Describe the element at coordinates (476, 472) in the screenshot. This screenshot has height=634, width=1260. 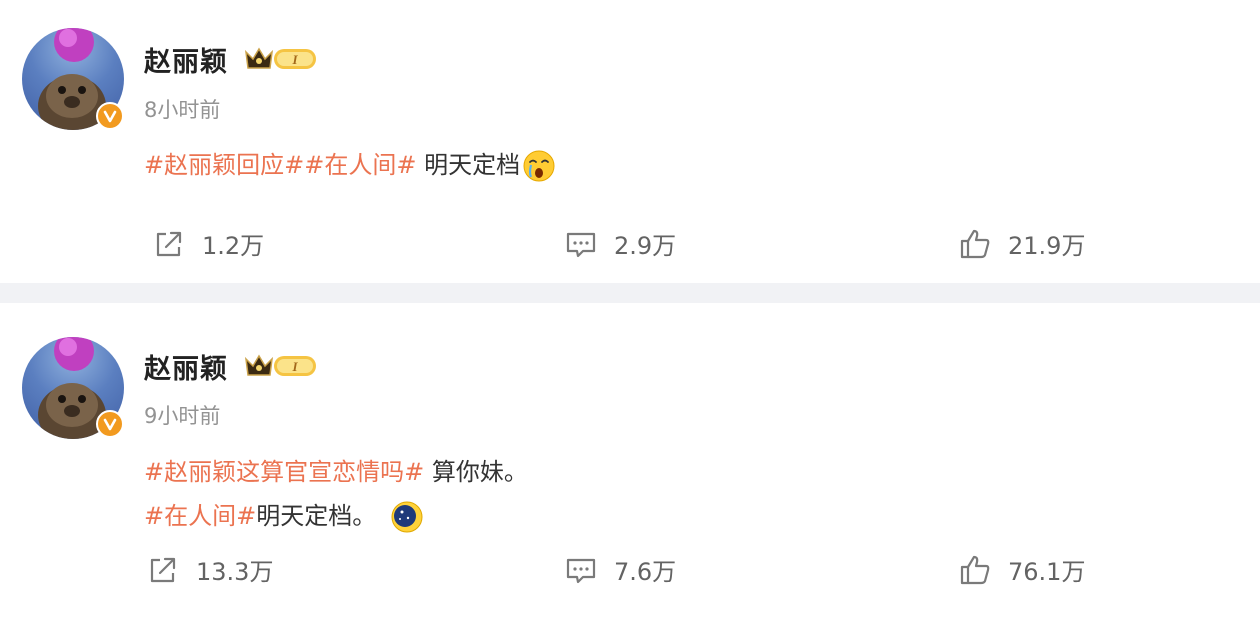
I see `post-text-body: 算你妹。` at that location.